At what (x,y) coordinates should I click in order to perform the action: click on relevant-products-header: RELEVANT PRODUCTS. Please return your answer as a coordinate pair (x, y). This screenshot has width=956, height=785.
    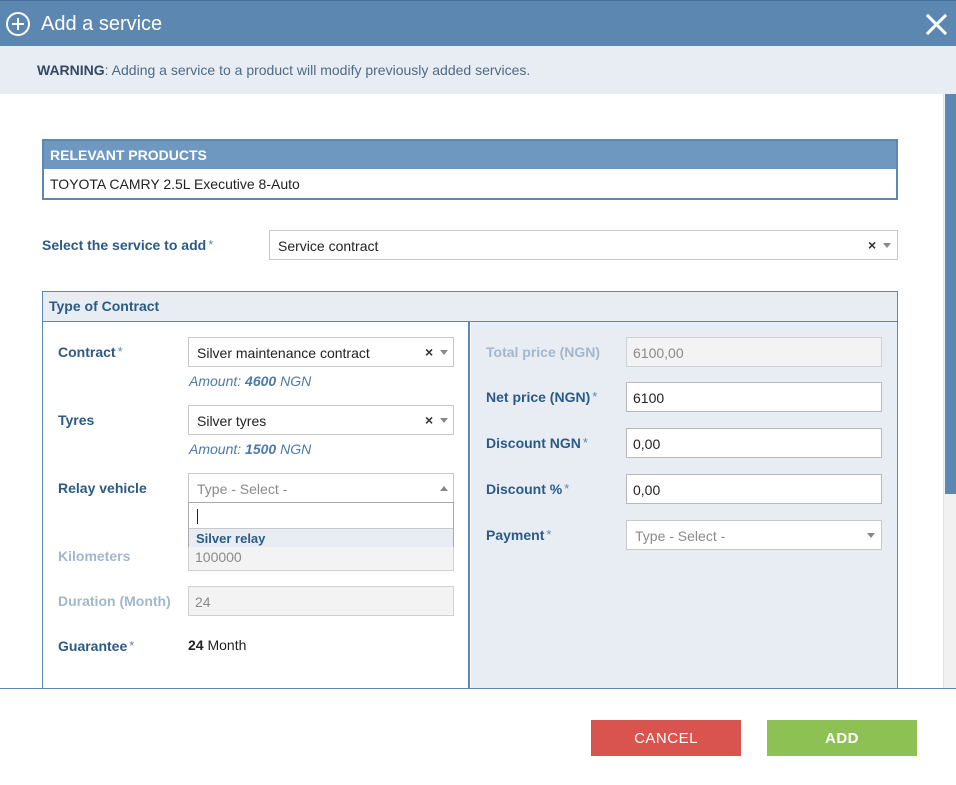
    Looking at the image, I should click on (470, 155).